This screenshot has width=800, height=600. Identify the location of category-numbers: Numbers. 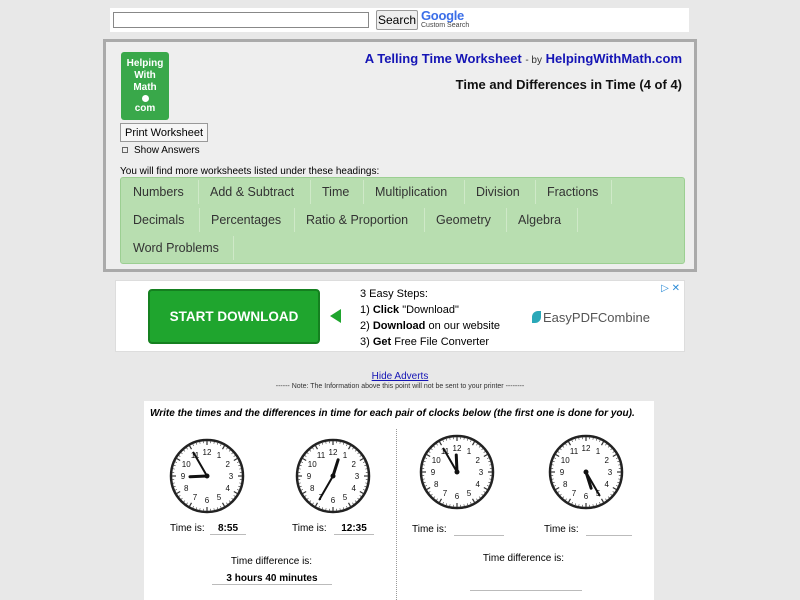
(158, 192).